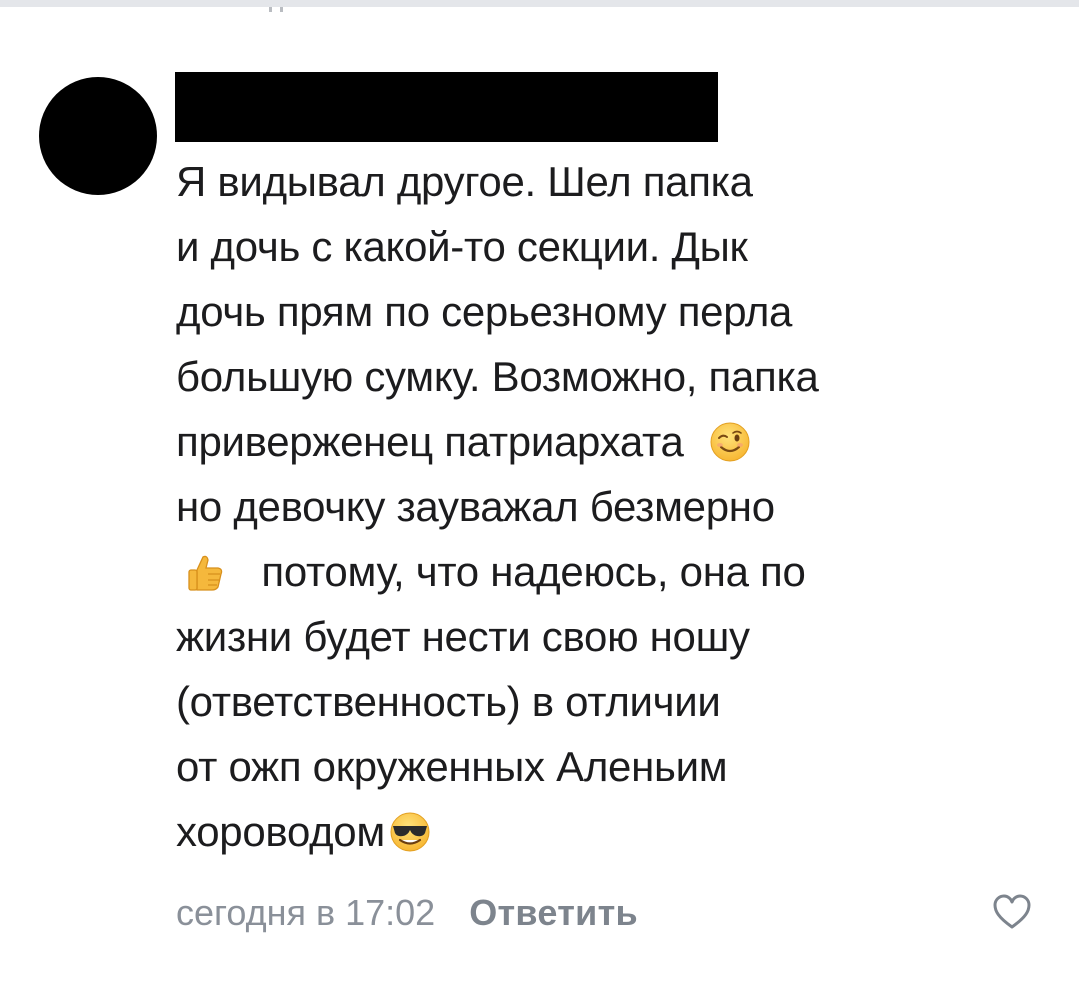 This screenshot has height=987, width=1079. I want to click on comment-line-text: от ожп окруженных Аленьим, so click(452, 766).